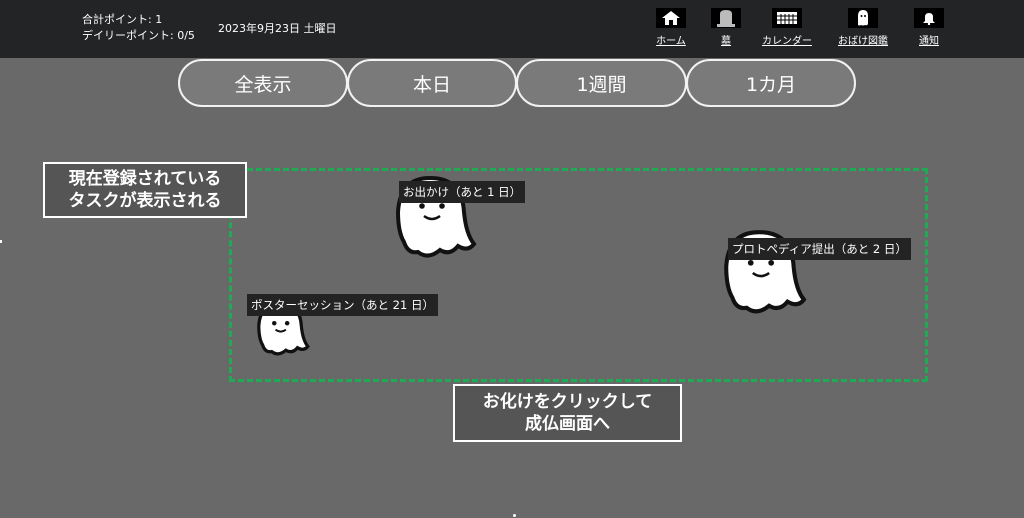 The image size is (1024, 518). I want to click on nav-home-label: ホーム, so click(671, 41).